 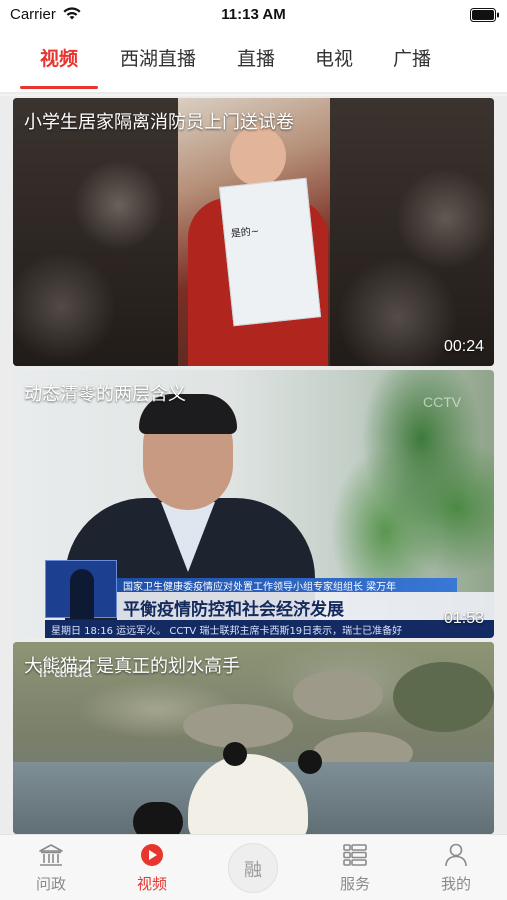 I want to click on panda-leg, so click(x=158, y=818).